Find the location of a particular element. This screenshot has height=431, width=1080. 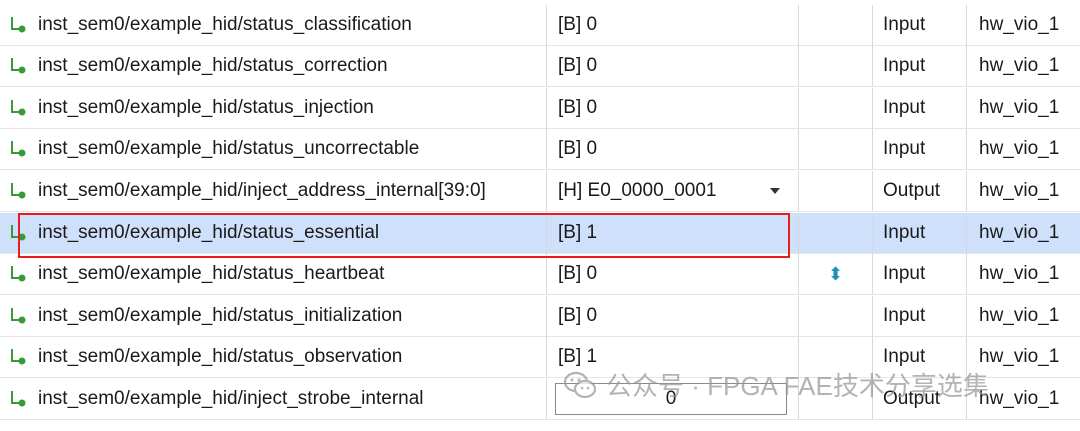

toggle-button: 0 is located at coordinates (671, 399).